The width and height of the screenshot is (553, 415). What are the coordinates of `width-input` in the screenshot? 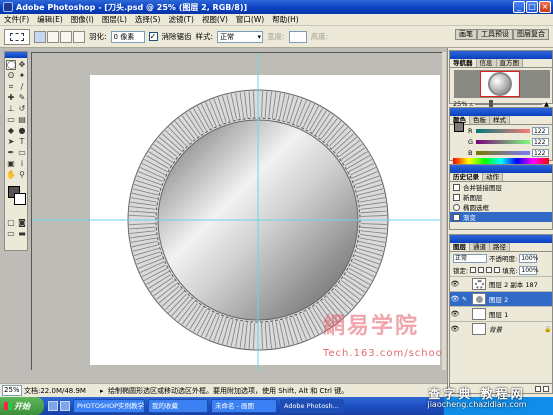 It's located at (297, 36).